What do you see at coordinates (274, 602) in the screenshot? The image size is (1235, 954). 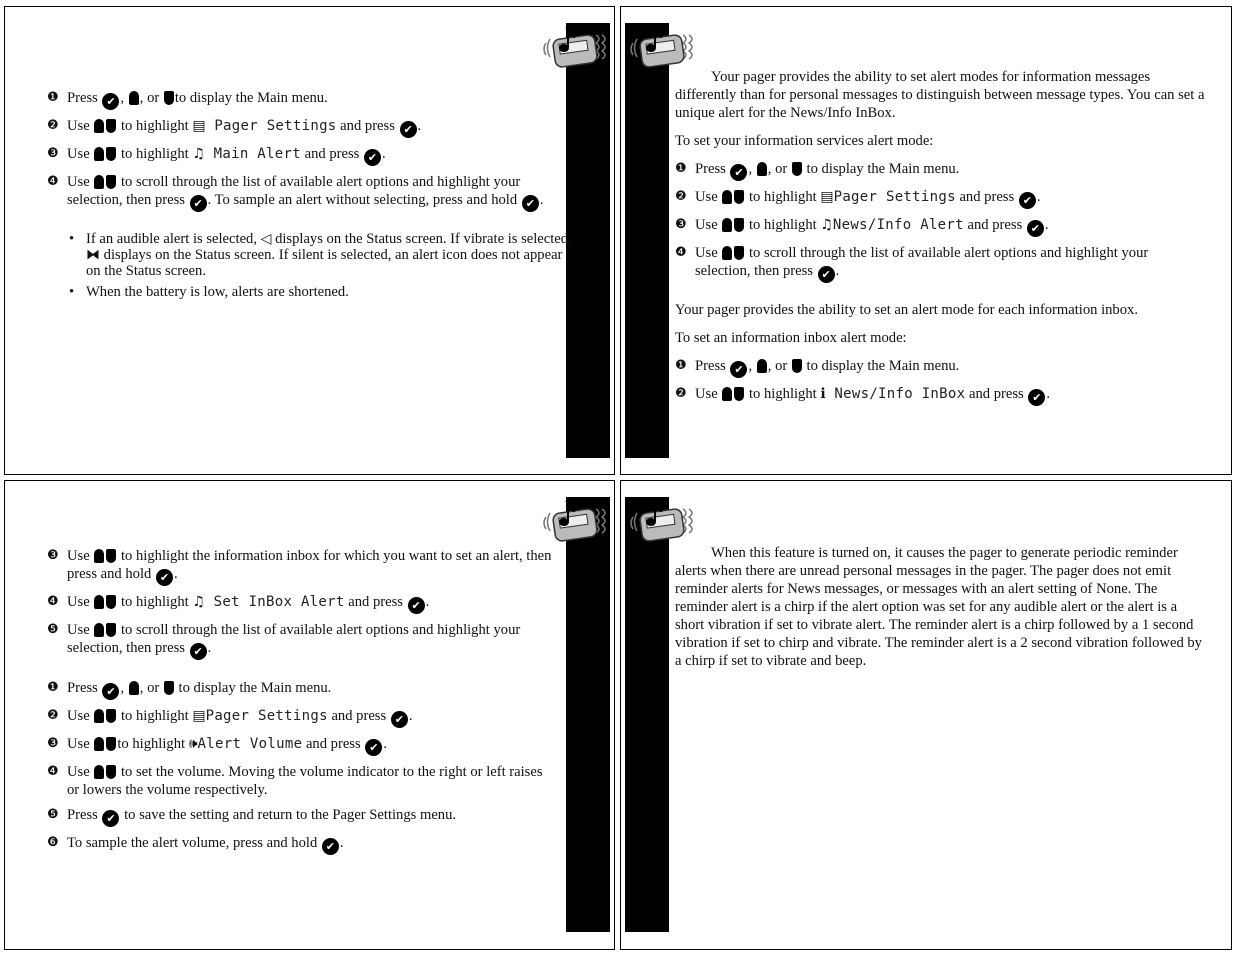 I see `lcd-menu-text: Set InBox Alert` at bounding box center [274, 602].